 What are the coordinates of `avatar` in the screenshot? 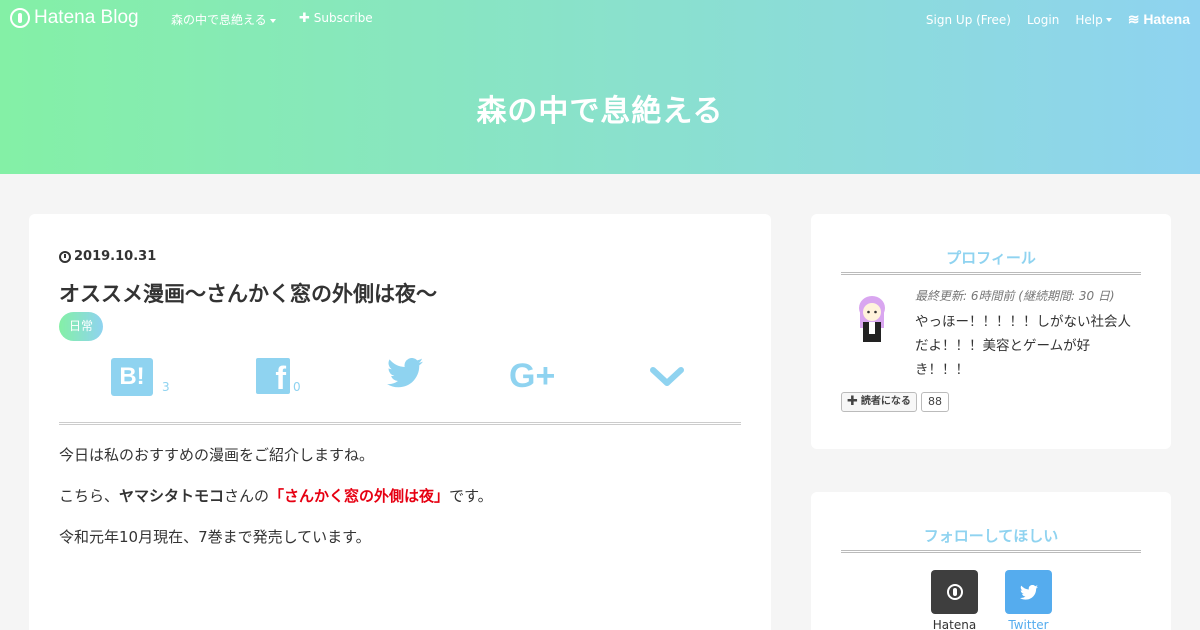 It's located at (872, 318).